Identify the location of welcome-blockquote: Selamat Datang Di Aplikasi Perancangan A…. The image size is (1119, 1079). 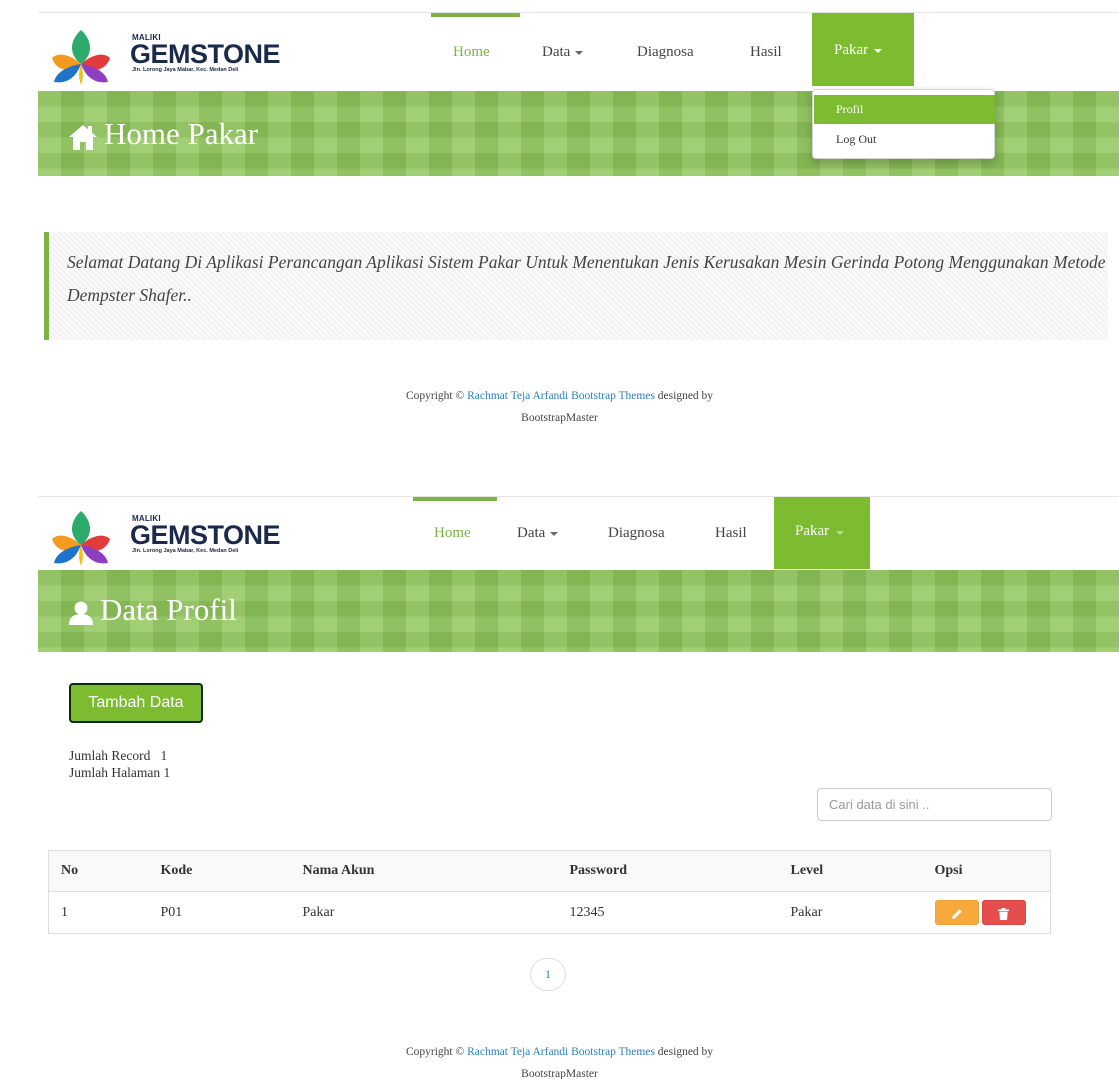
(576, 286).